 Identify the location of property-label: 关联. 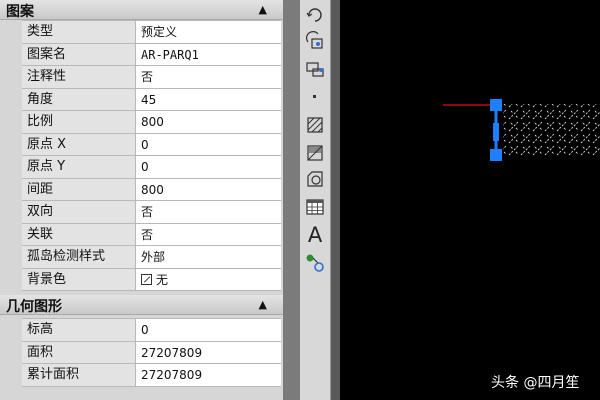
(79, 234).